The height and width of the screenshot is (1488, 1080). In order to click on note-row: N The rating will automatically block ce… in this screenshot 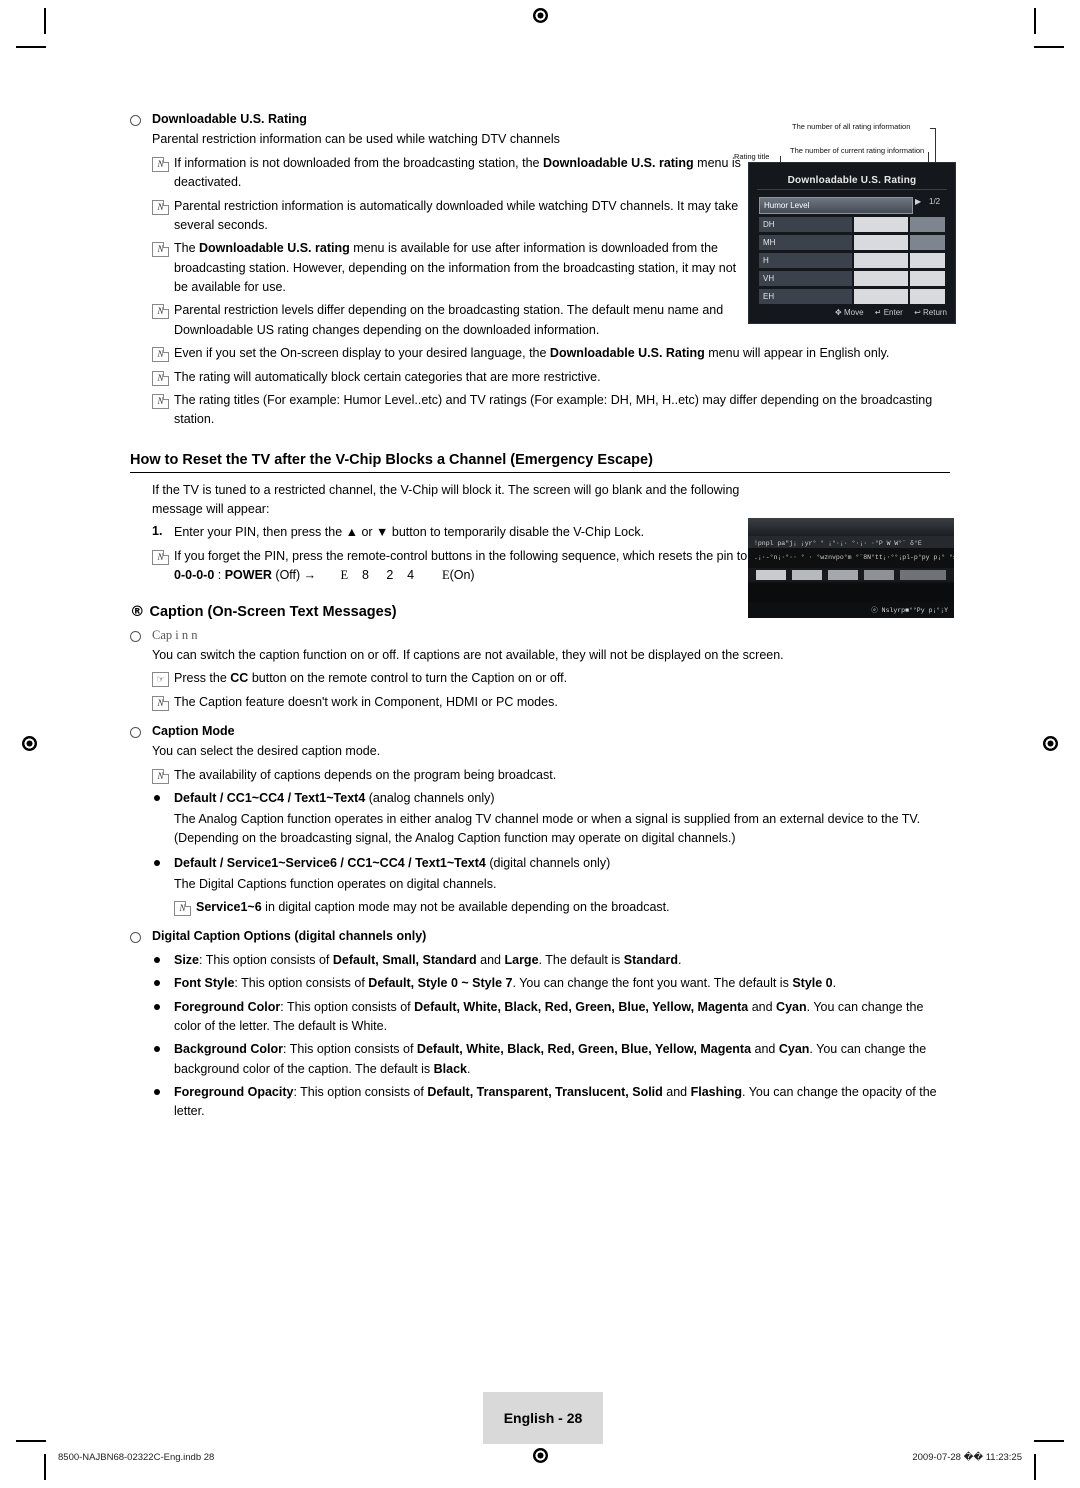, I will do `click(547, 377)`.